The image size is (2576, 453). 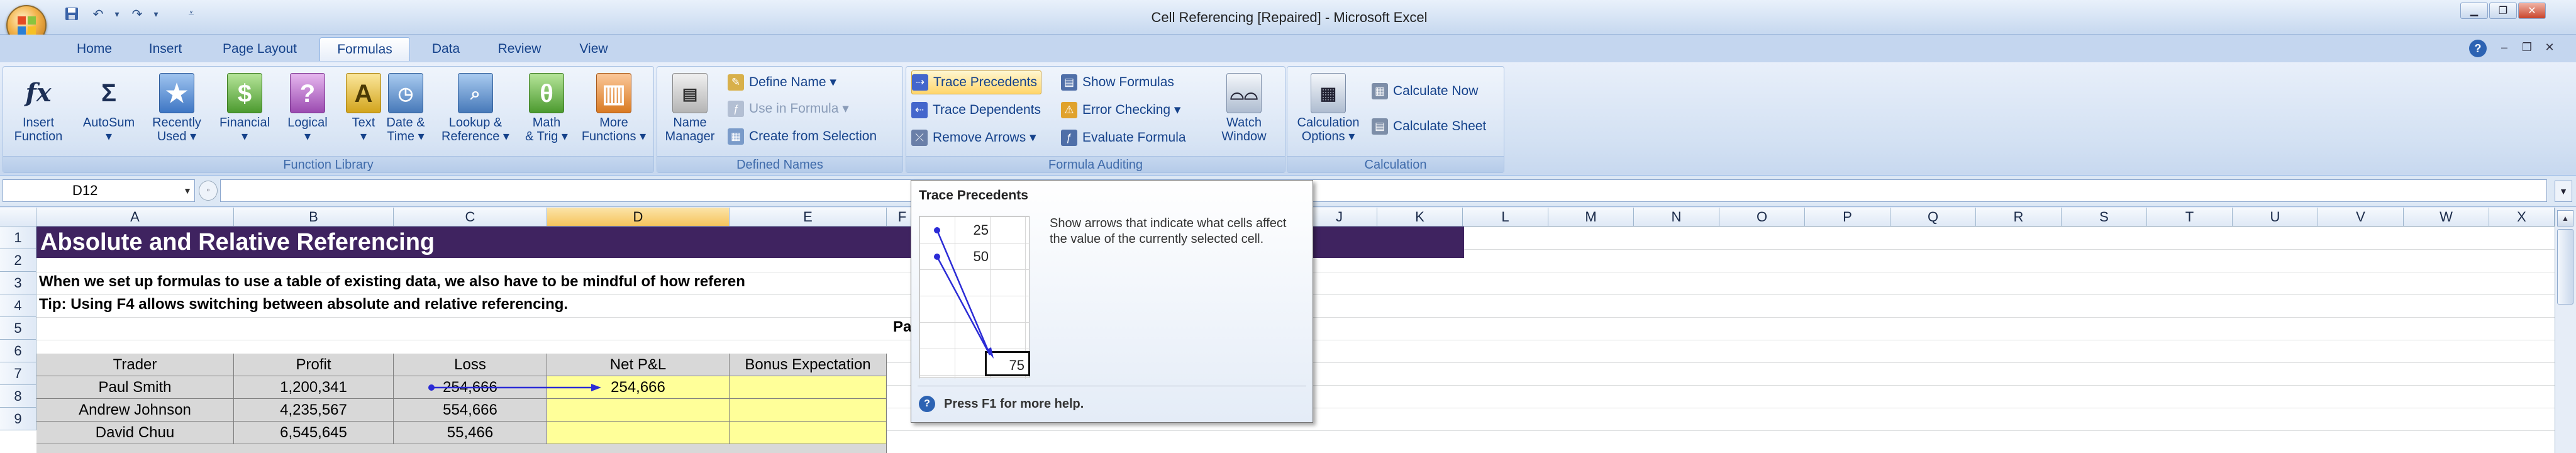 What do you see at coordinates (1933, 217) in the screenshot?
I see `column-header-q: Q` at bounding box center [1933, 217].